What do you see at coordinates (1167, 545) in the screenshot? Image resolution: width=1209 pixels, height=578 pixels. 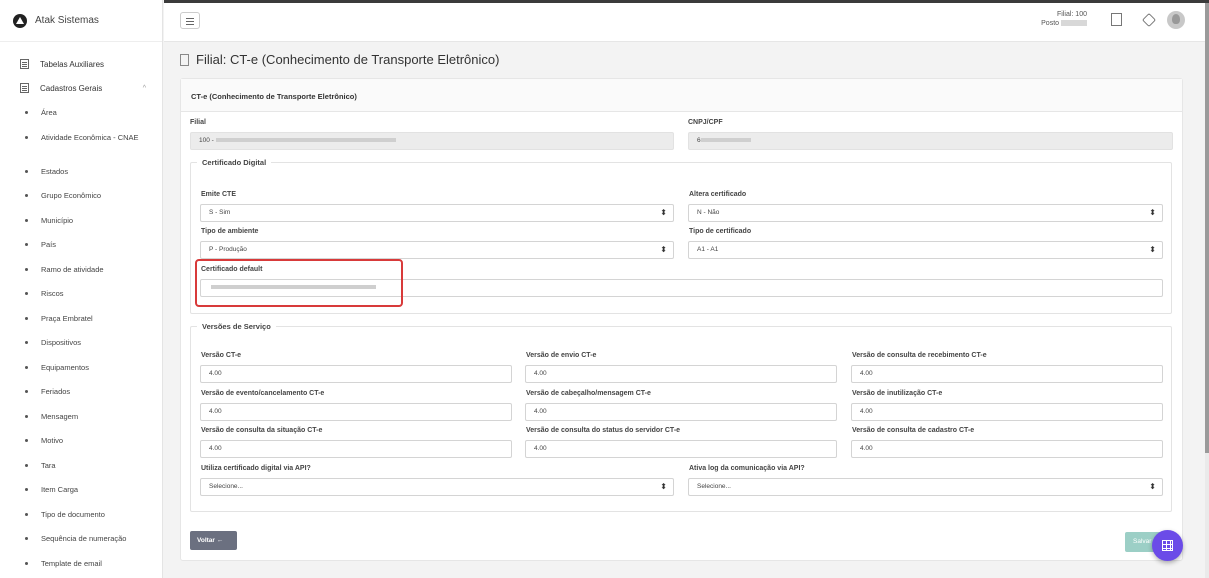 I see `floating-action-button` at bounding box center [1167, 545].